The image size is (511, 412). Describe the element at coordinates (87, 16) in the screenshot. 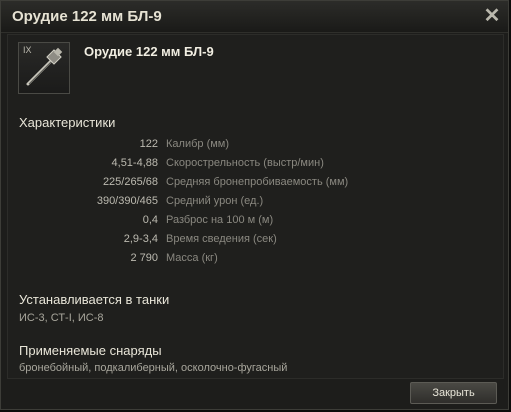

I see `window-title: Орудие 122 мм БЛ-9` at that location.